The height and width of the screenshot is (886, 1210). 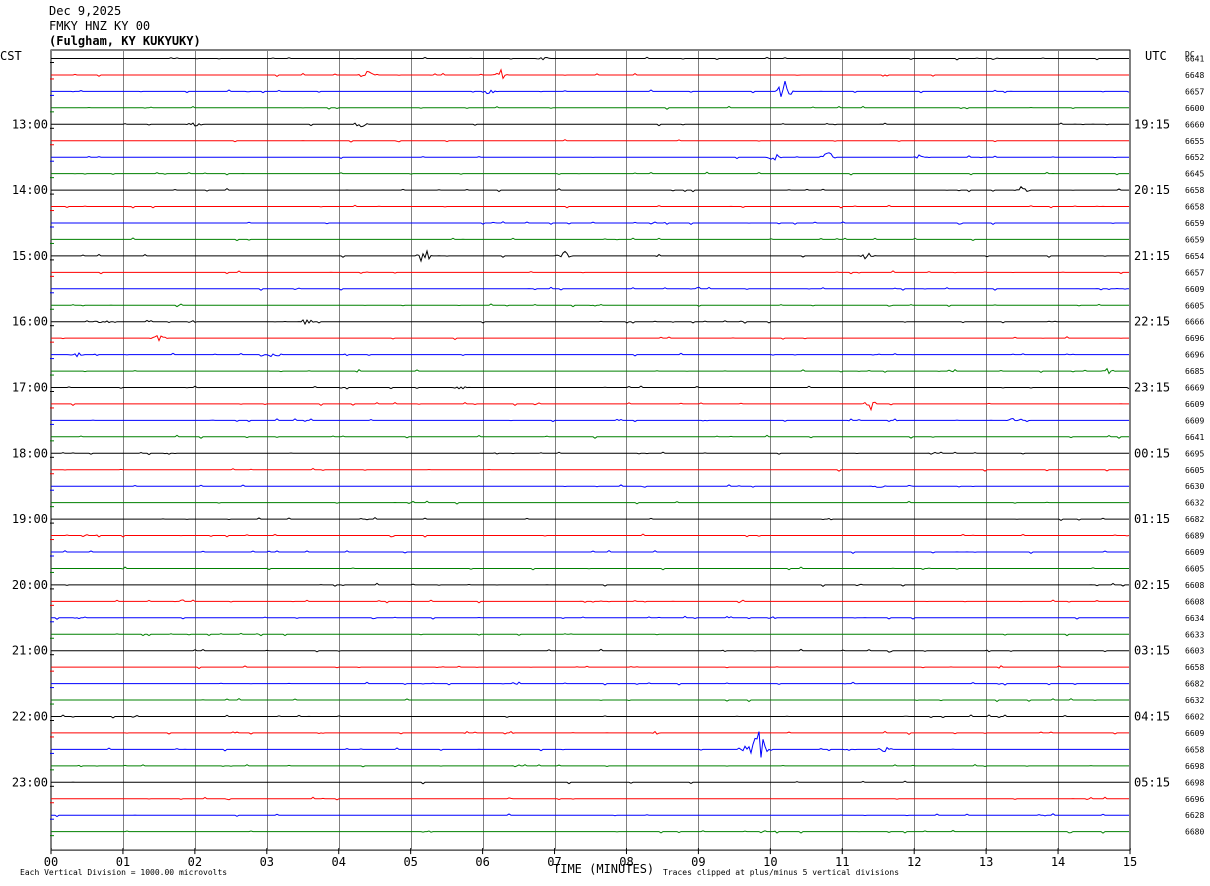 I want to click on hour-label-utc: 23:15, so click(x=1152, y=388).